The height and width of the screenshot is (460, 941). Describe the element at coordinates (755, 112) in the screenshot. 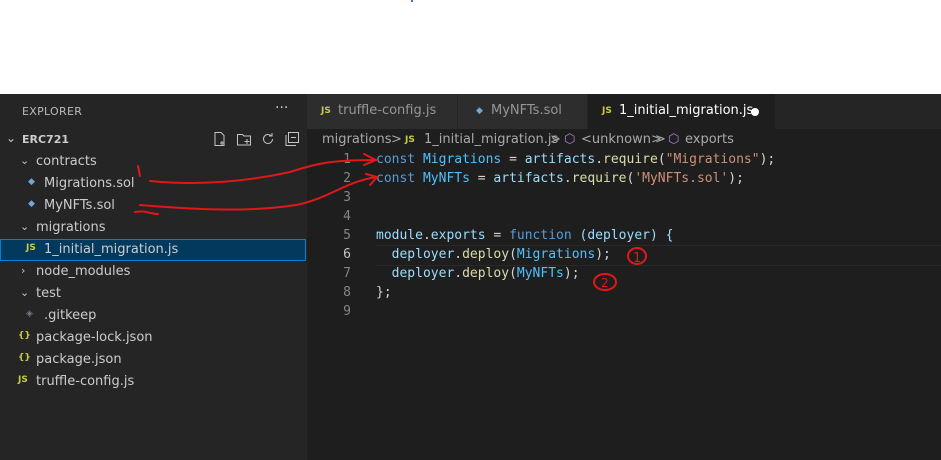

I see `unsaved-dot-icon` at that location.